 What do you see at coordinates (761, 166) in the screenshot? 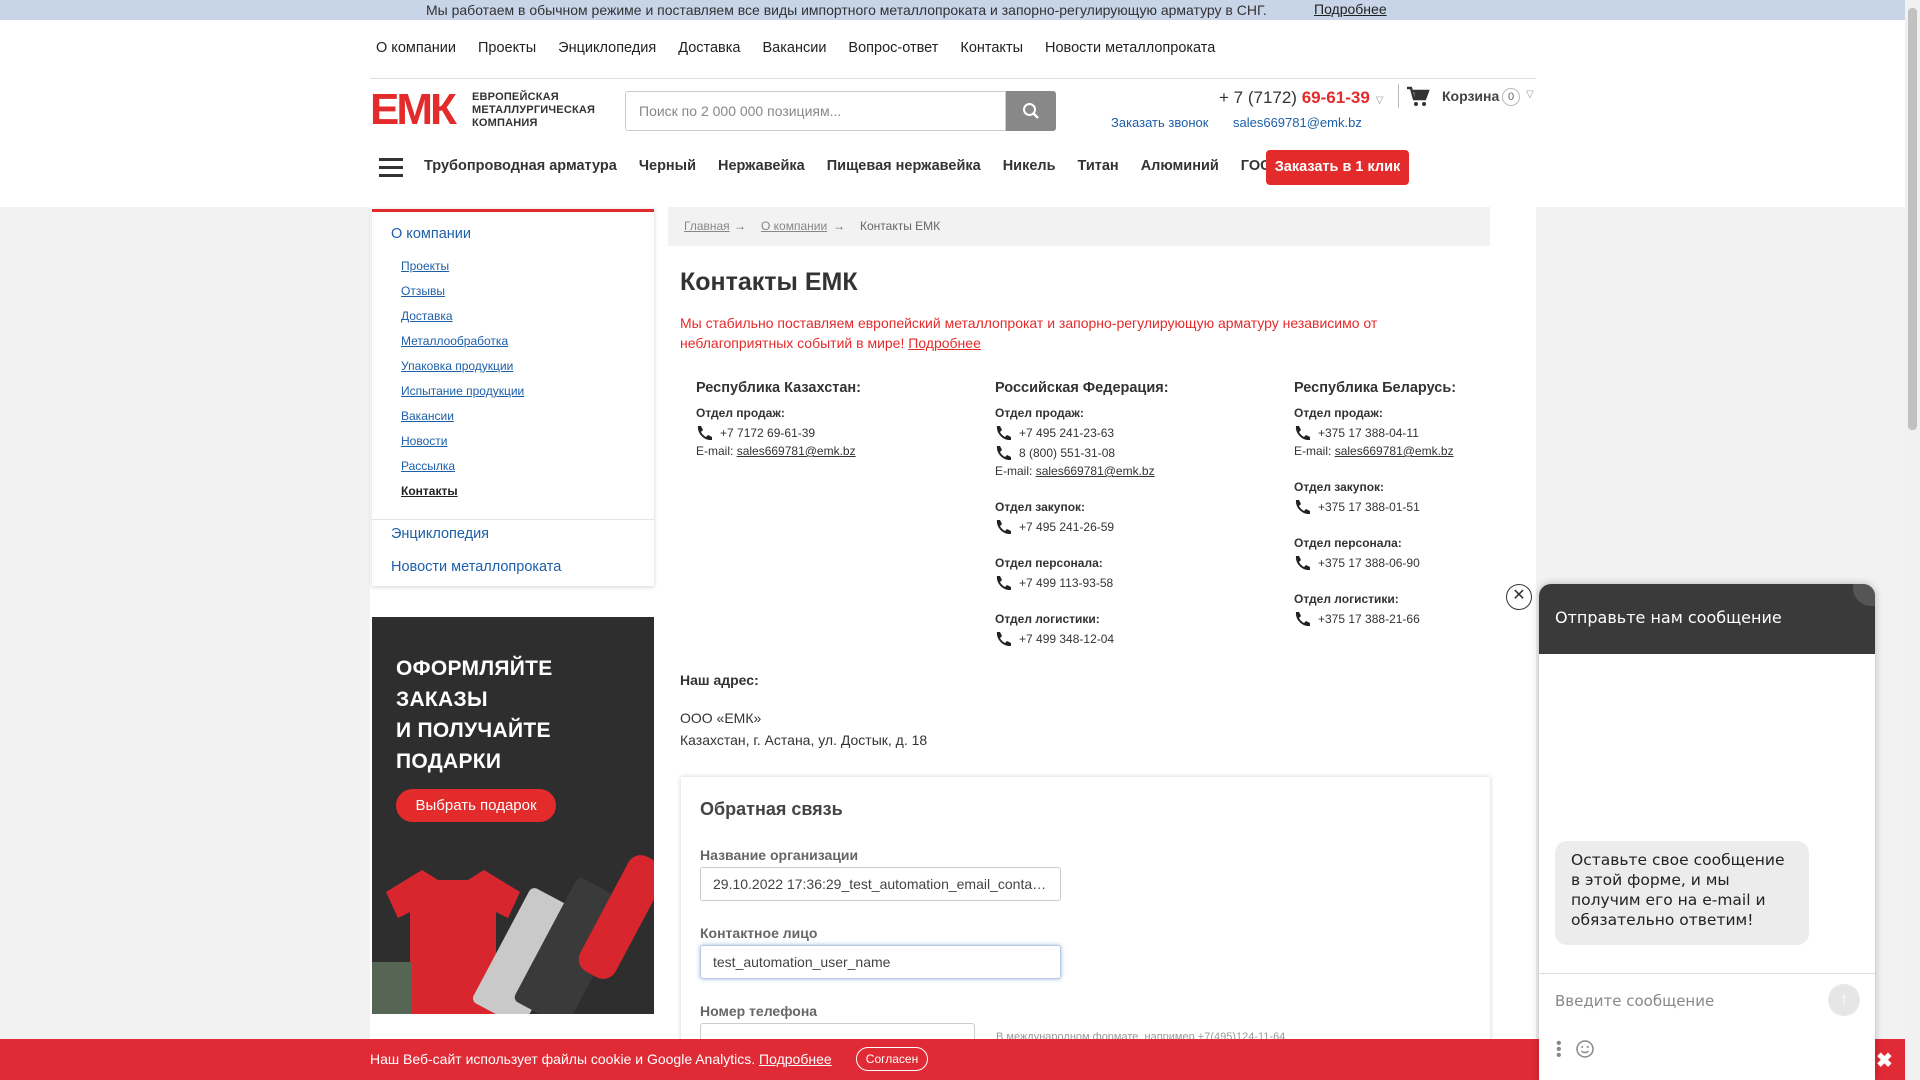
I see `cat-stainless: Нержавейка` at bounding box center [761, 166].